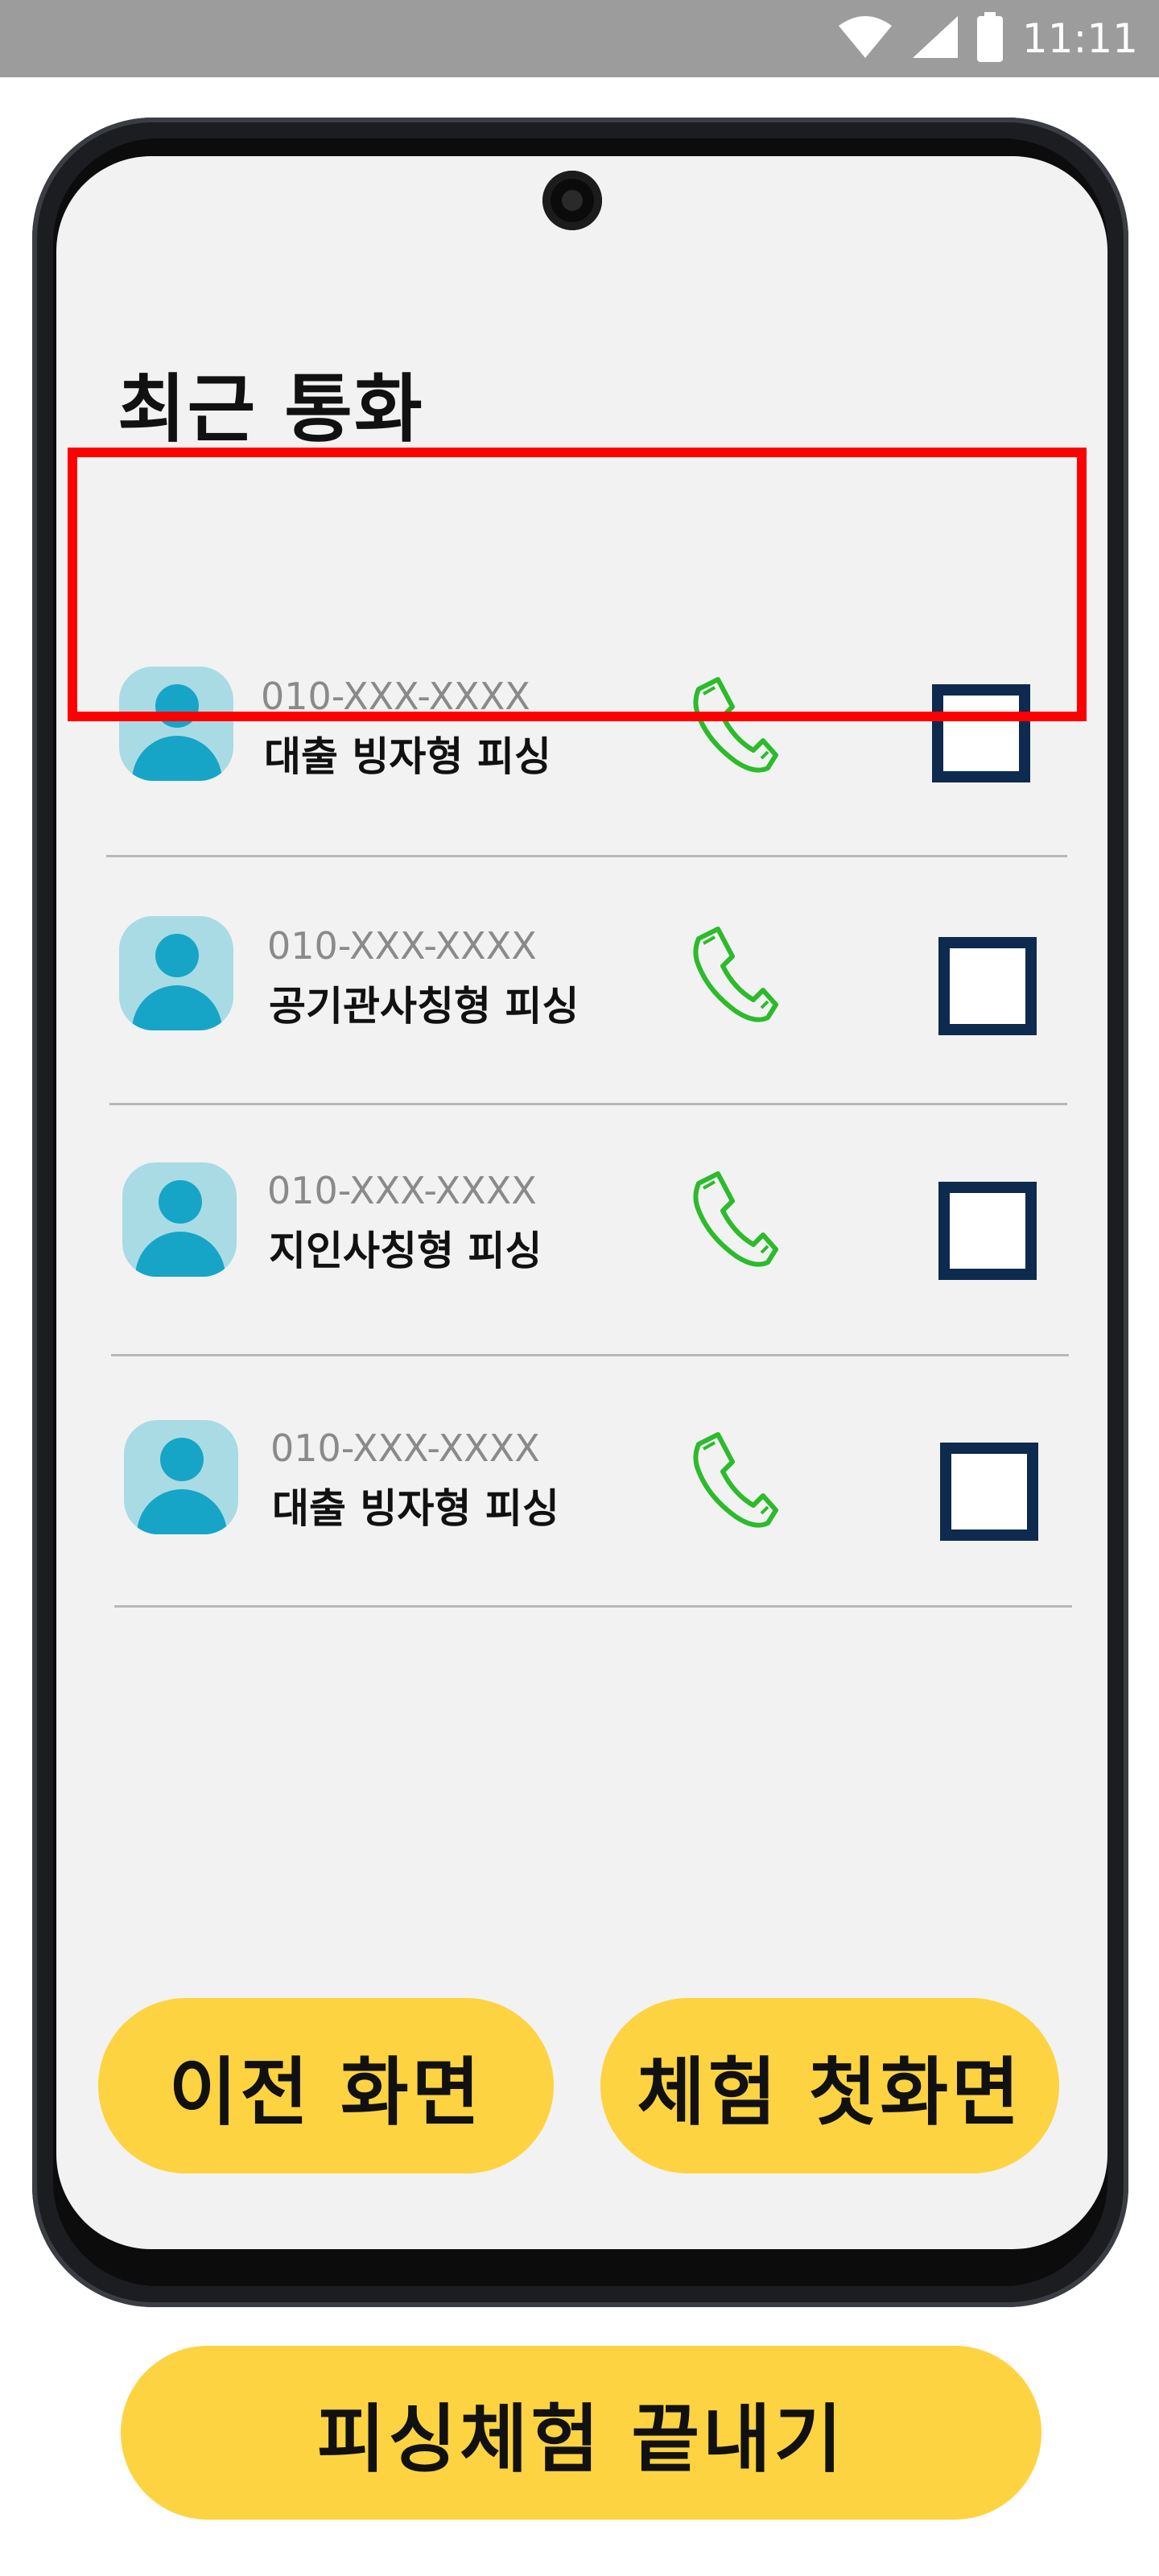 This screenshot has height=2576, width=1159. What do you see at coordinates (579, 38) in the screenshot?
I see `status-bar: 11:11` at bounding box center [579, 38].